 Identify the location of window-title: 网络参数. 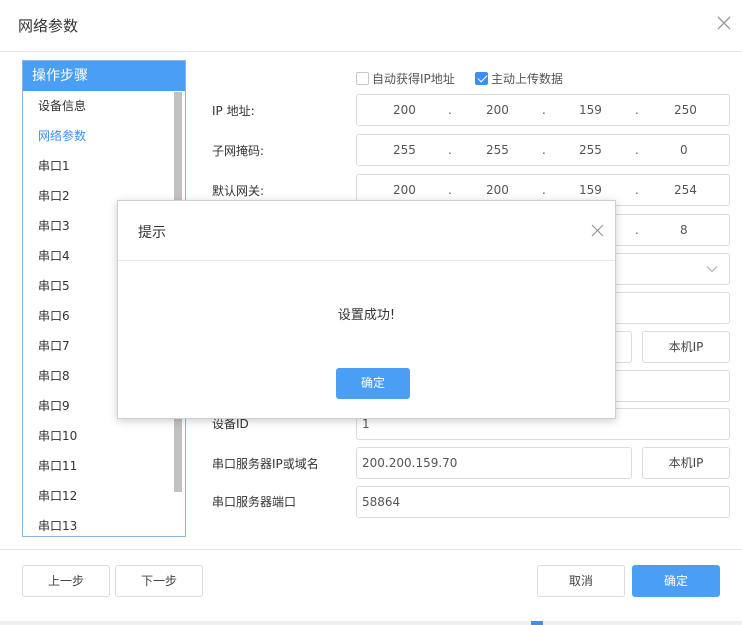
(48, 26).